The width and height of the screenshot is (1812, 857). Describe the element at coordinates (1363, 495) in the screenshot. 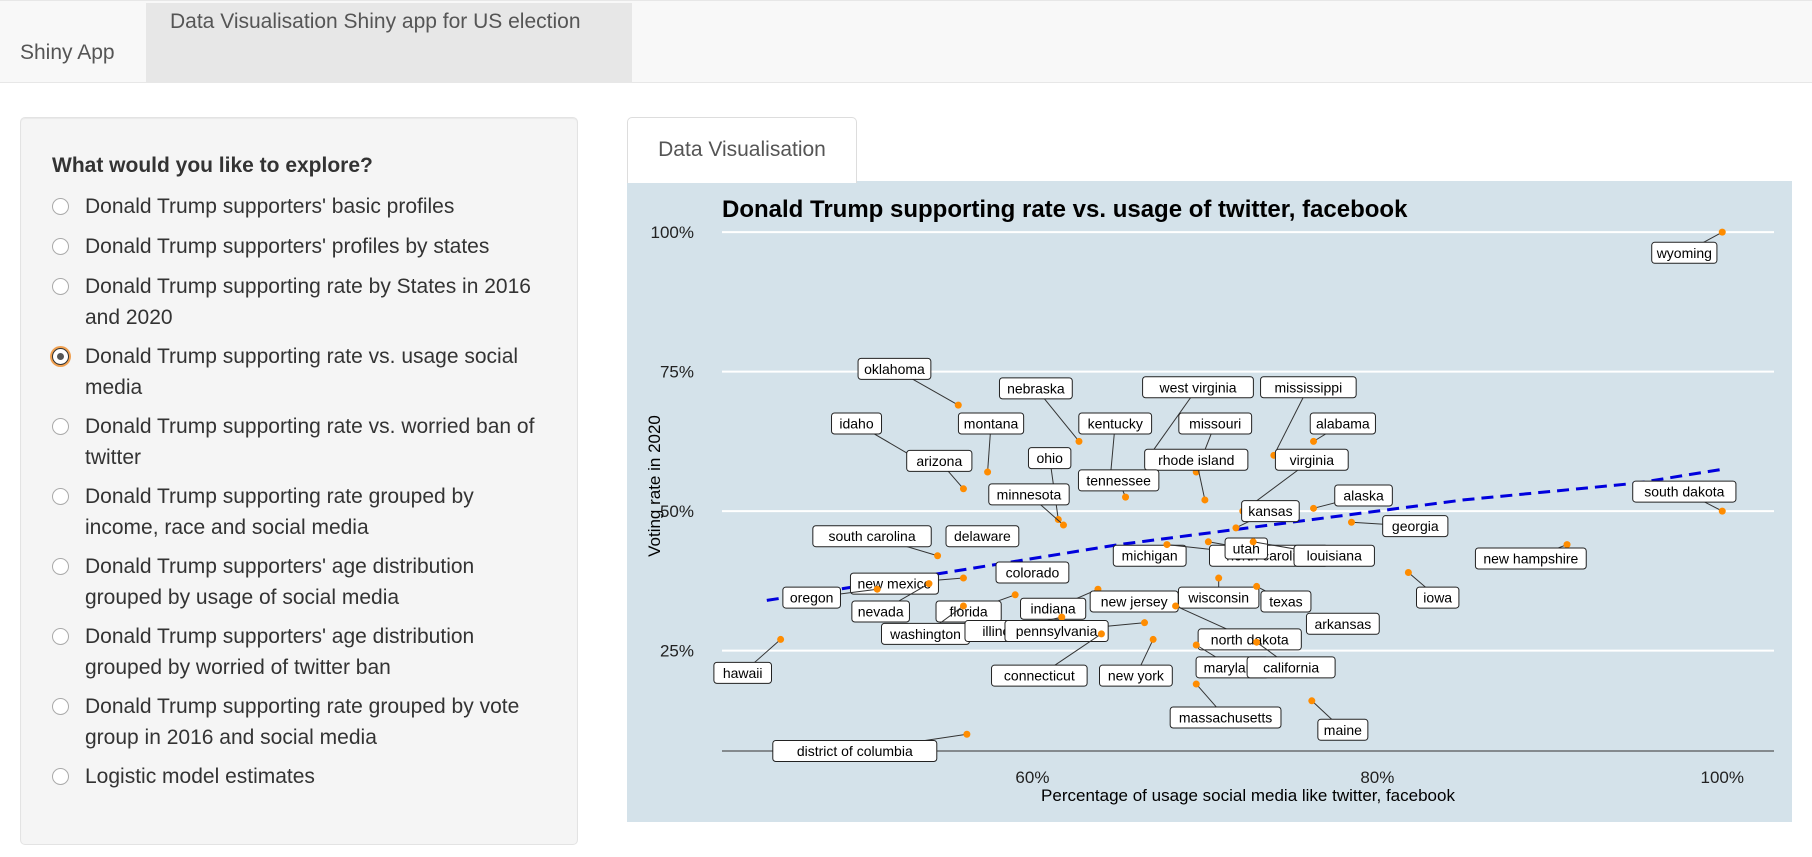

I see `data-label: alaska` at that location.